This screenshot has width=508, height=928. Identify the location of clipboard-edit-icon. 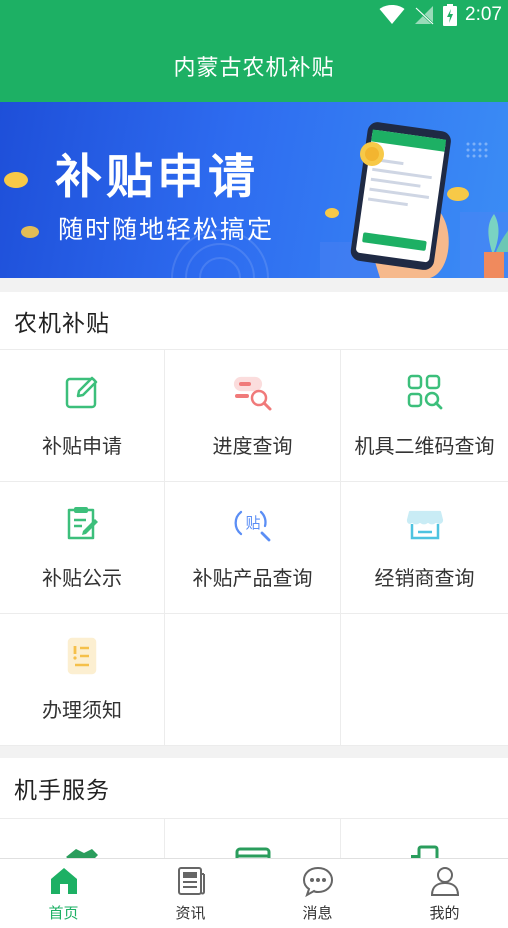
(82, 523).